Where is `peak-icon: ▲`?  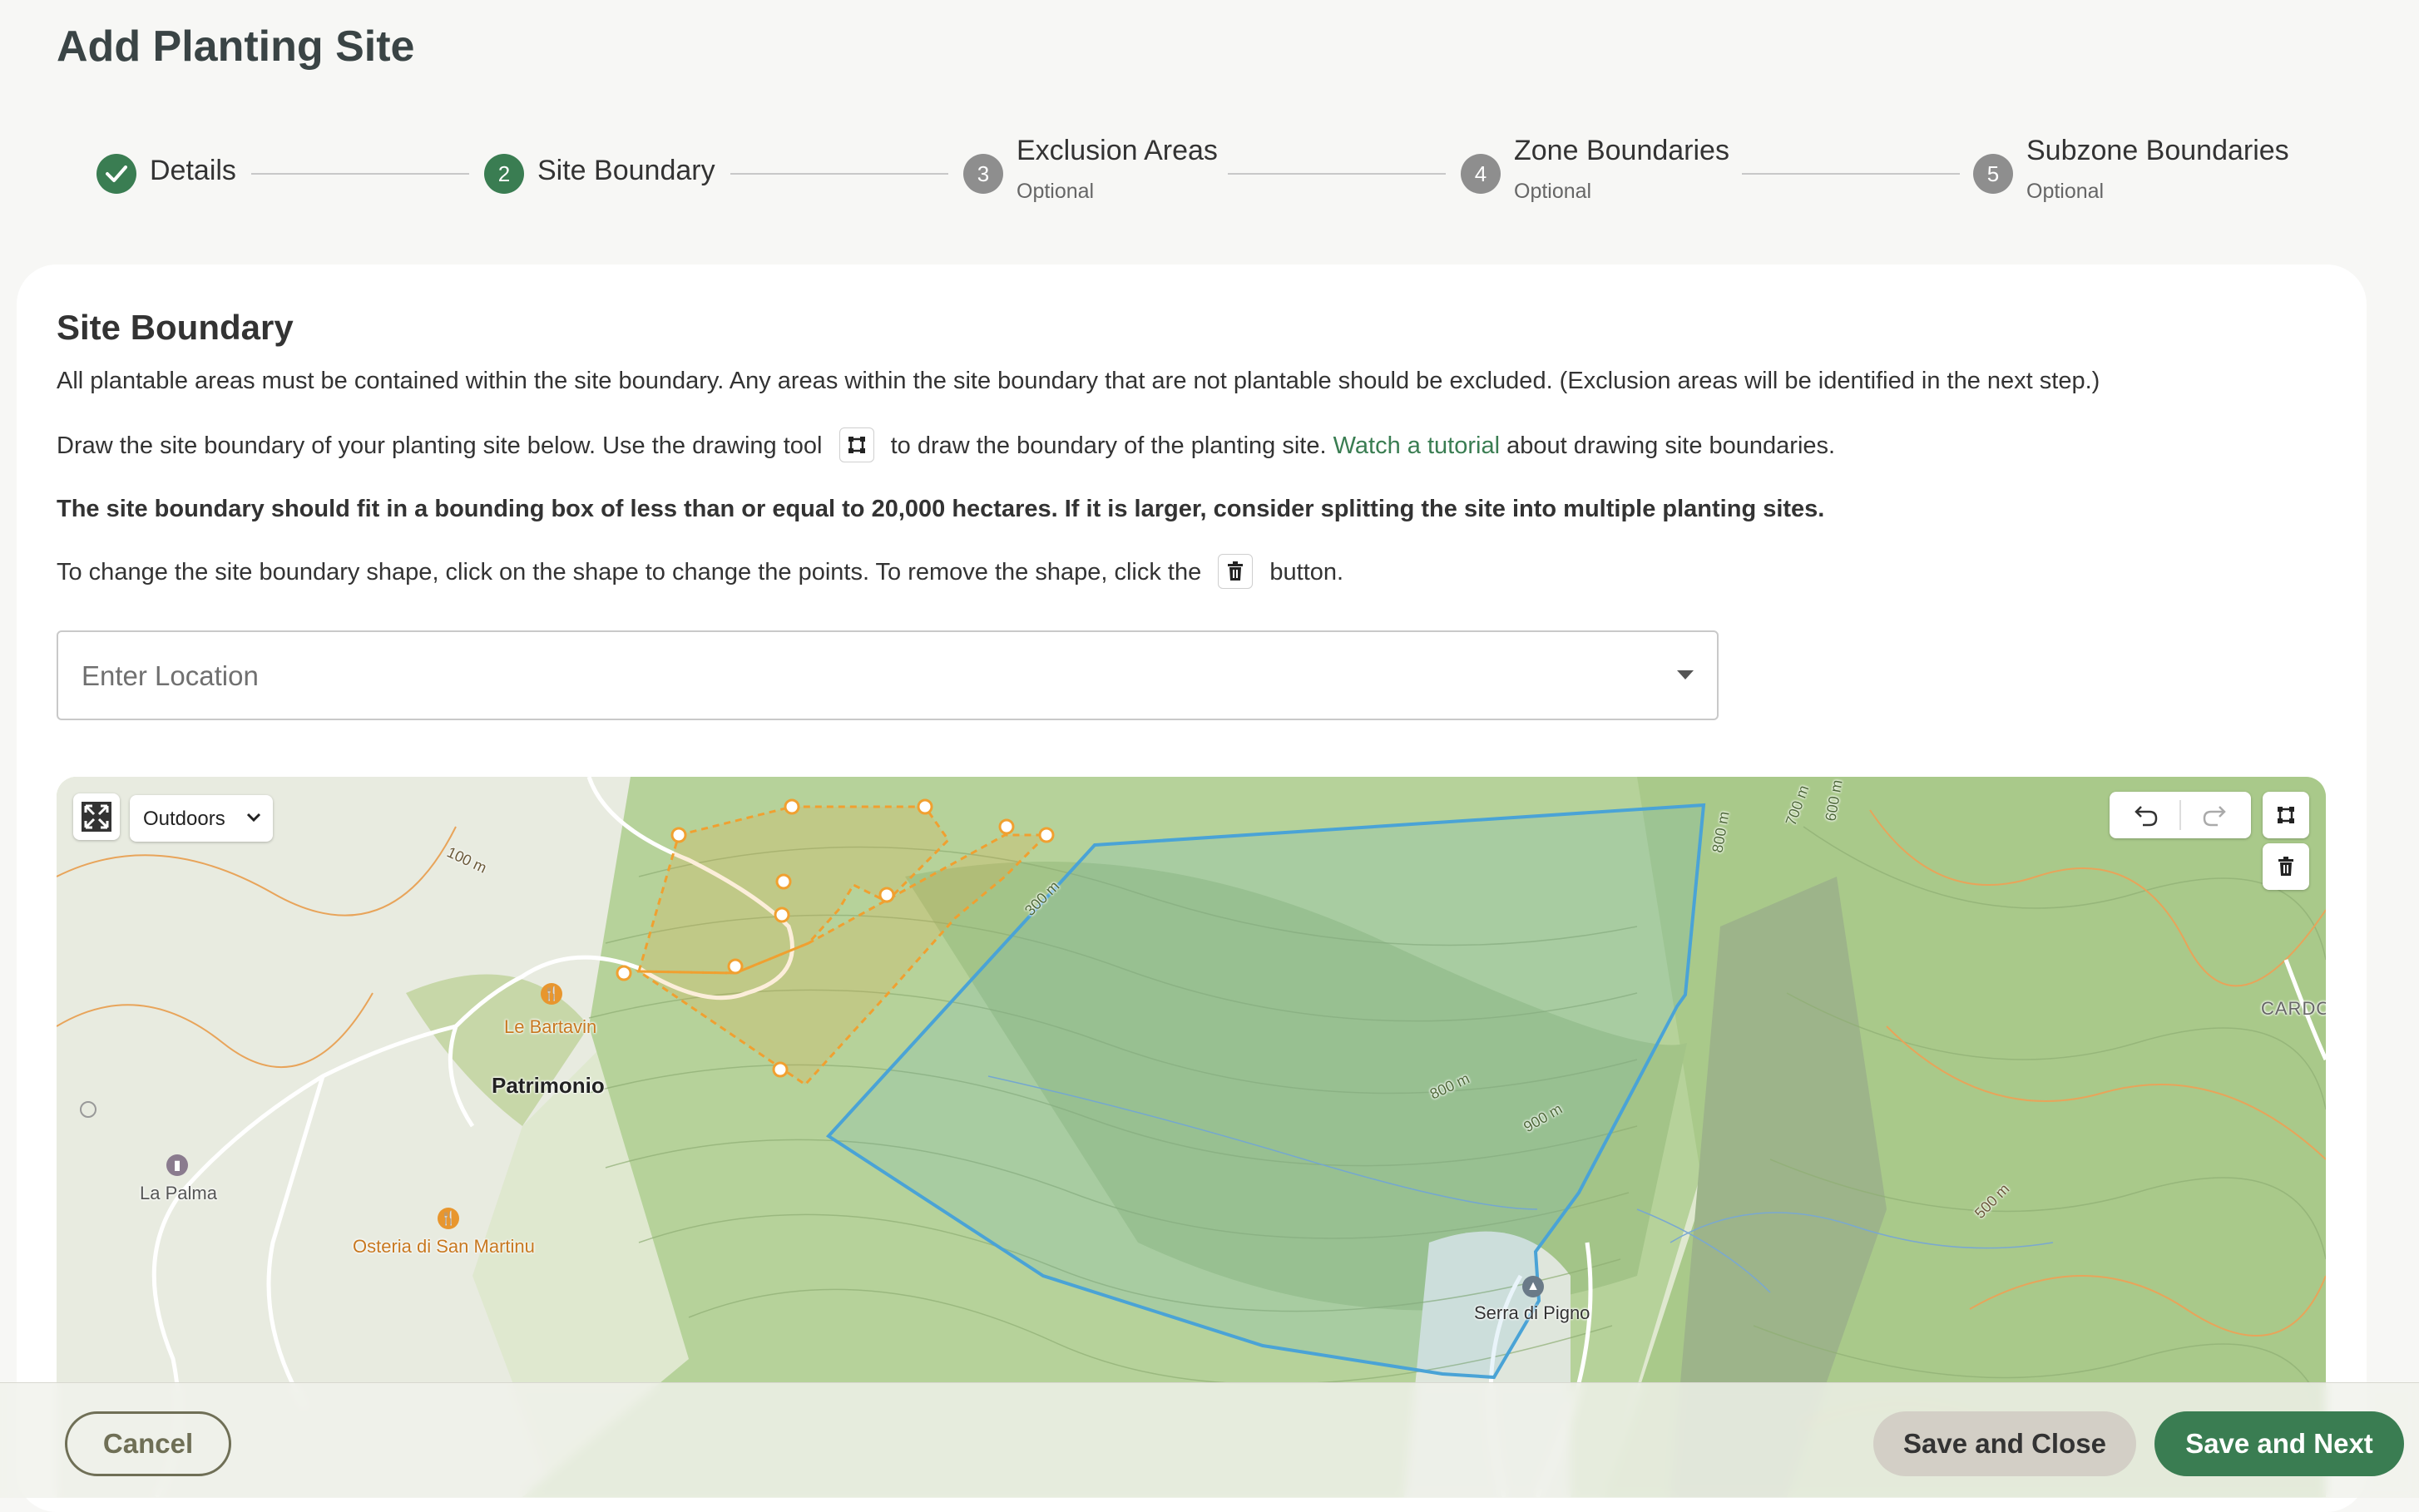 peak-icon: ▲ is located at coordinates (1533, 1286).